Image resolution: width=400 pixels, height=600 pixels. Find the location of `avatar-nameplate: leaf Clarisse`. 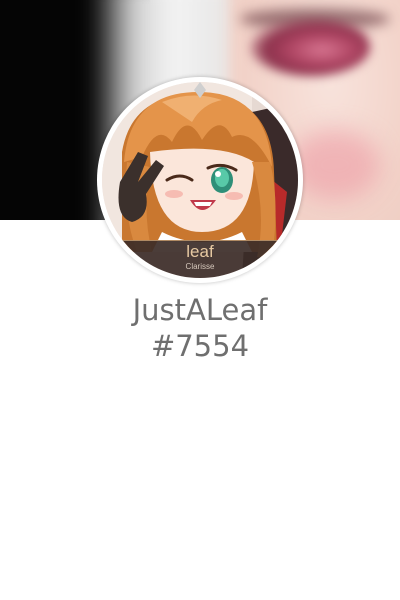

avatar-nameplate: leaf Clarisse is located at coordinates (200, 259).